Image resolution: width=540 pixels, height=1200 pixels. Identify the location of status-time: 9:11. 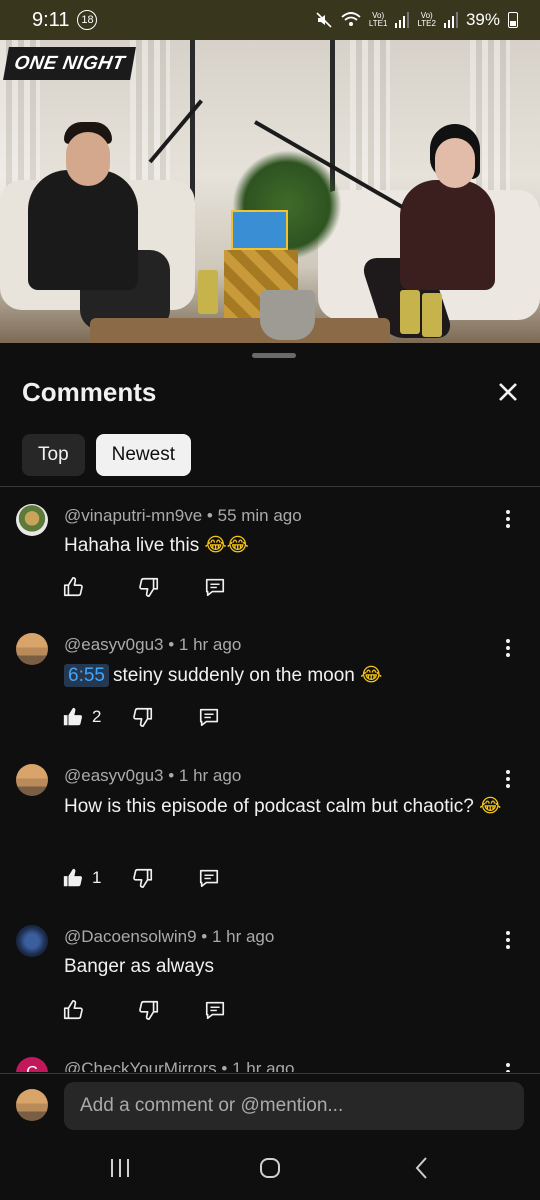
(51, 19).